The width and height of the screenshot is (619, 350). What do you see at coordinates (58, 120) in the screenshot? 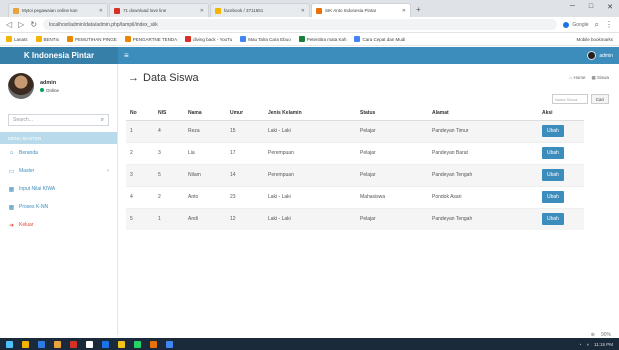
I see `sidebar-search-input: Search... ⌕` at bounding box center [58, 120].